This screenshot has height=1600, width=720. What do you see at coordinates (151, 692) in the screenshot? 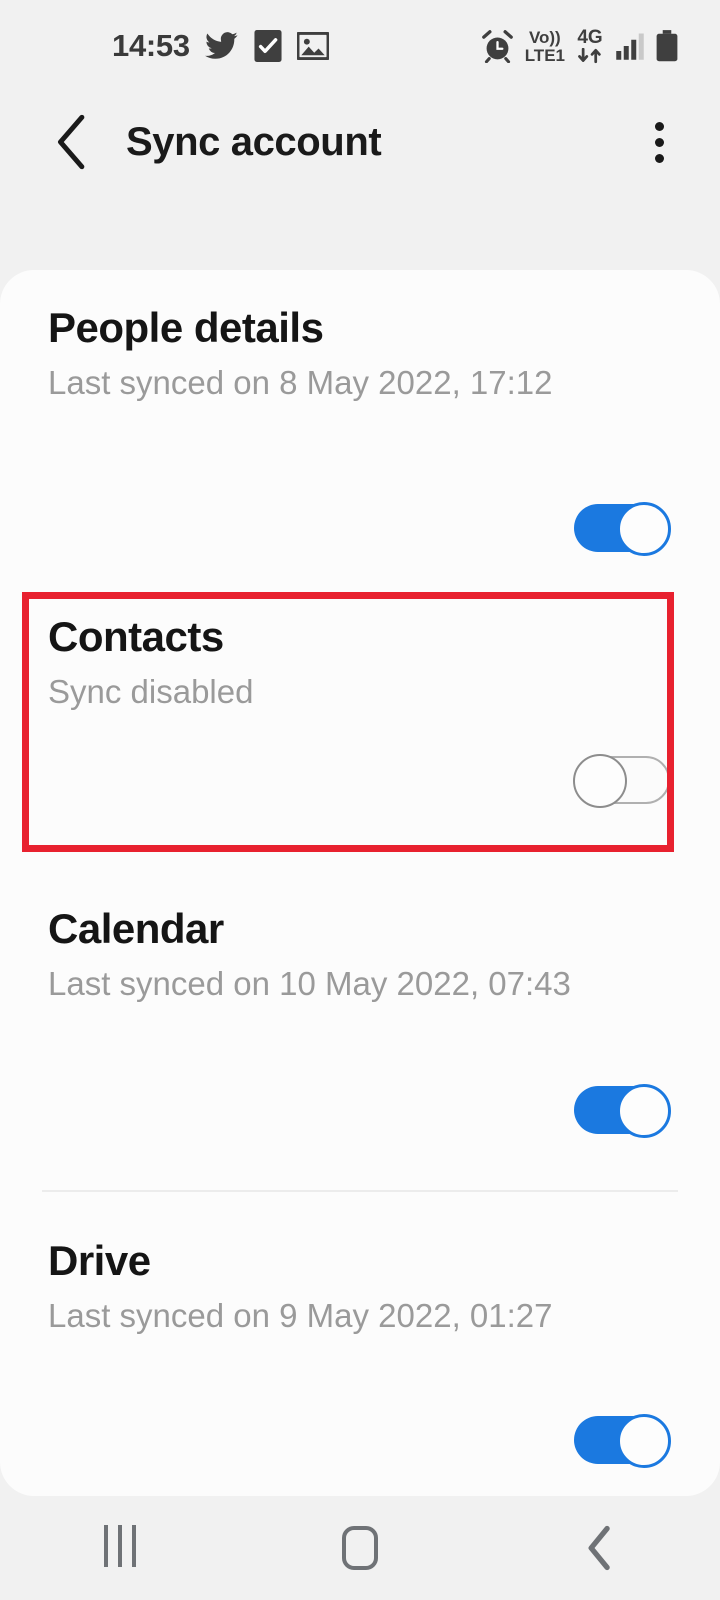
I see `sync-item-subtitle: Sync disabled` at bounding box center [151, 692].